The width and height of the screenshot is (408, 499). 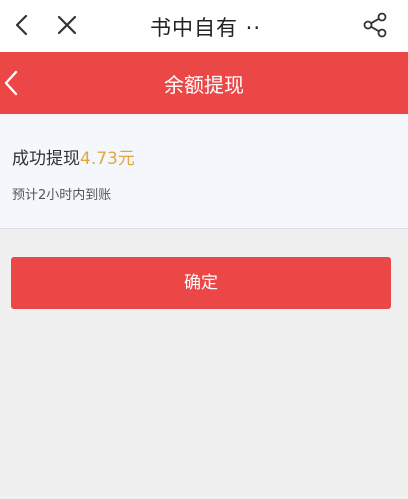 I want to click on withdraw-success-line: 成功提现4.73元, so click(x=73, y=156).